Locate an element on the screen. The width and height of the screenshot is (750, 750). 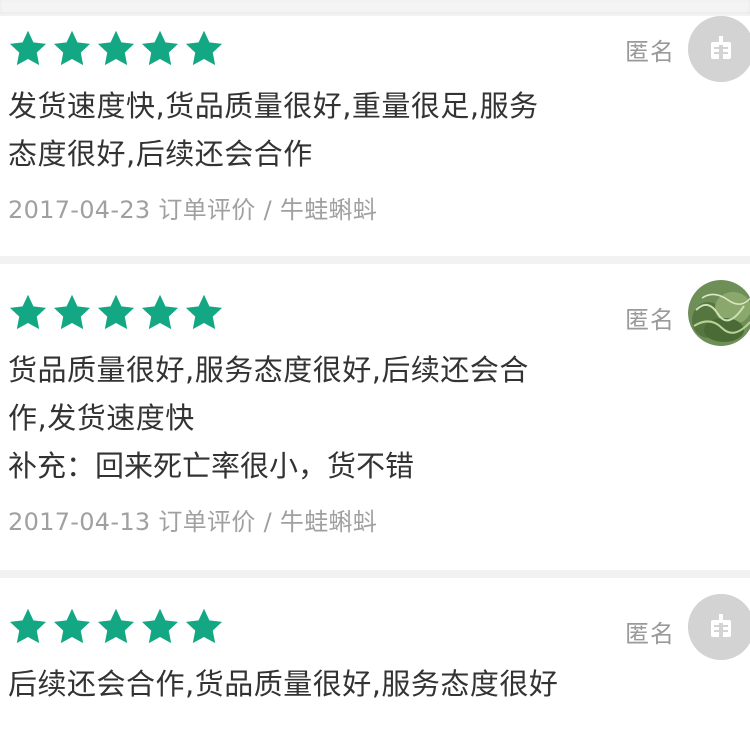
review-meta: 2017-04-13 订单评价 / 牛蛙蝌蚪 is located at coordinates (192, 519).